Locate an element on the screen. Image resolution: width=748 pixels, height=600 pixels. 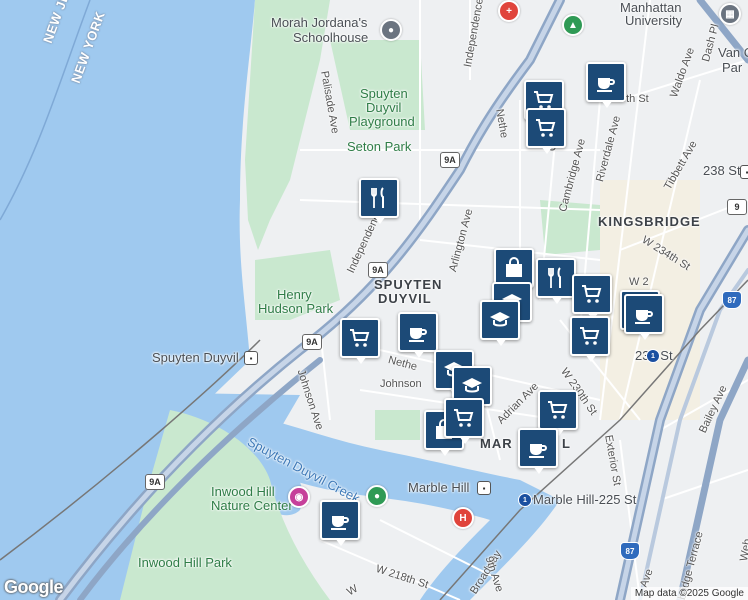
label-hudson-park: Hudson Park is located at coordinates (296, 308).